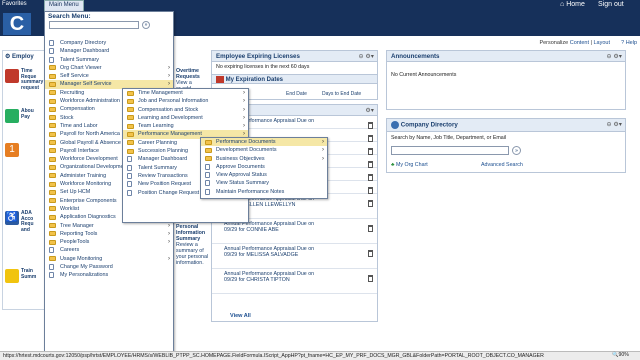 The height and width of the screenshot is (360, 640). What do you see at coordinates (620, 355) in the screenshot?
I see `zoom-level: 🔍90%` at bounding box center [620, 355].